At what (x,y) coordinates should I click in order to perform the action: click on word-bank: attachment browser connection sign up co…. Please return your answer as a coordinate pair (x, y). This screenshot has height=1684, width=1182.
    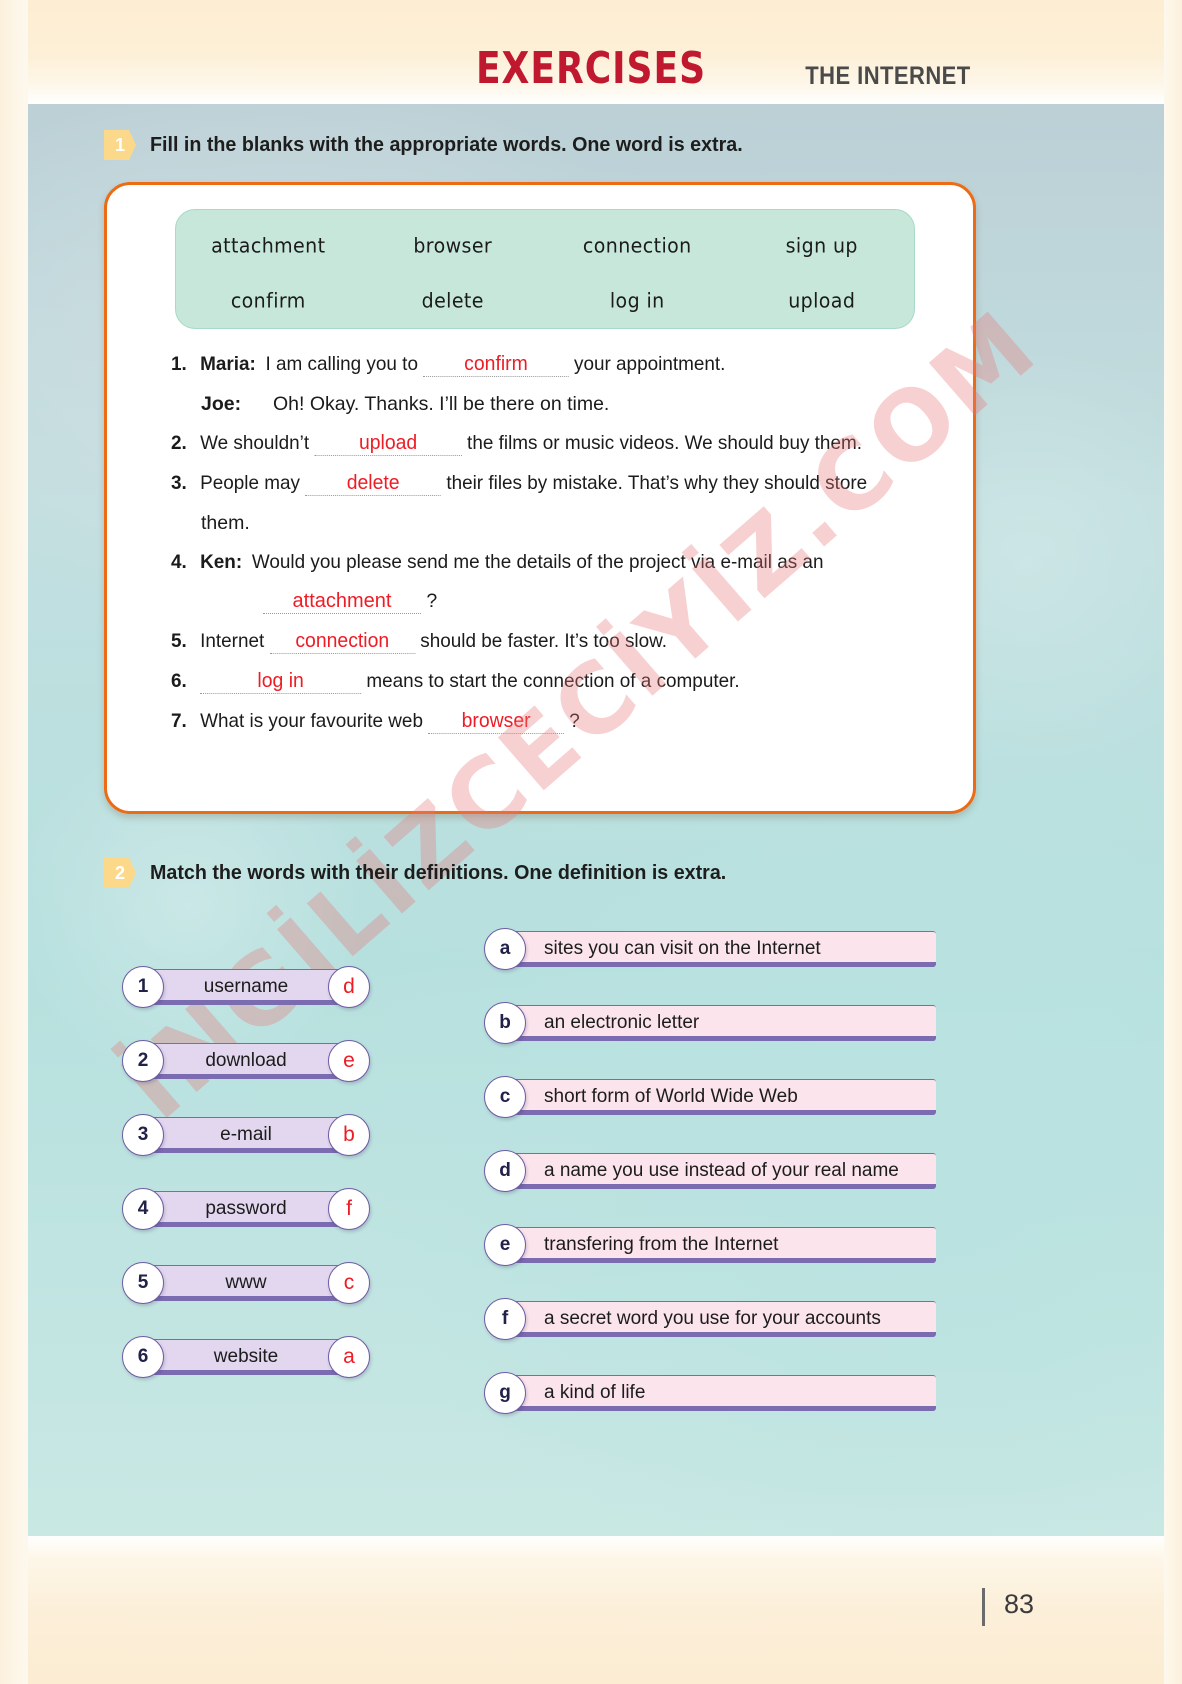
    Looking at the image, I should click on (545, 269).